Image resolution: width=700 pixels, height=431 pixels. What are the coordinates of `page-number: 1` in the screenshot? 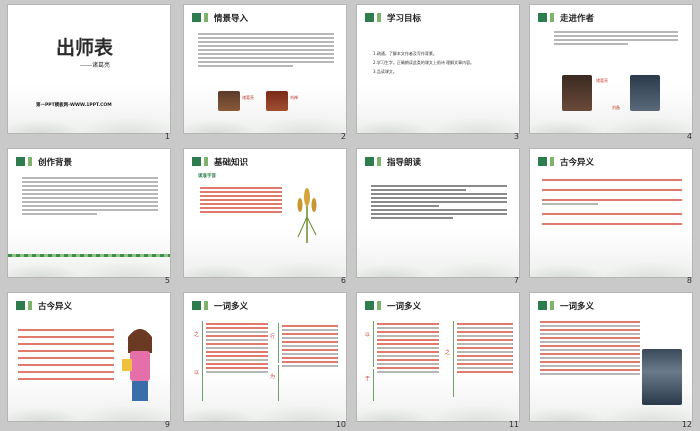 It's located at (167, 136).